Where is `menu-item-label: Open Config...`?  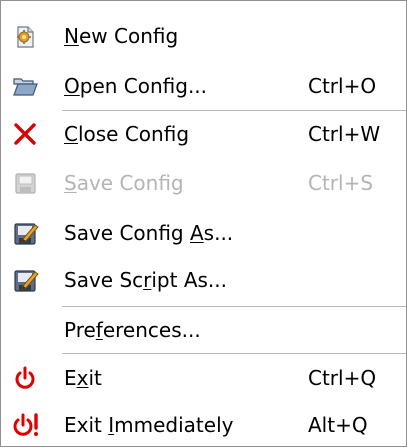
menu-item-label: Open Config... is located at coordinates (136, 86).